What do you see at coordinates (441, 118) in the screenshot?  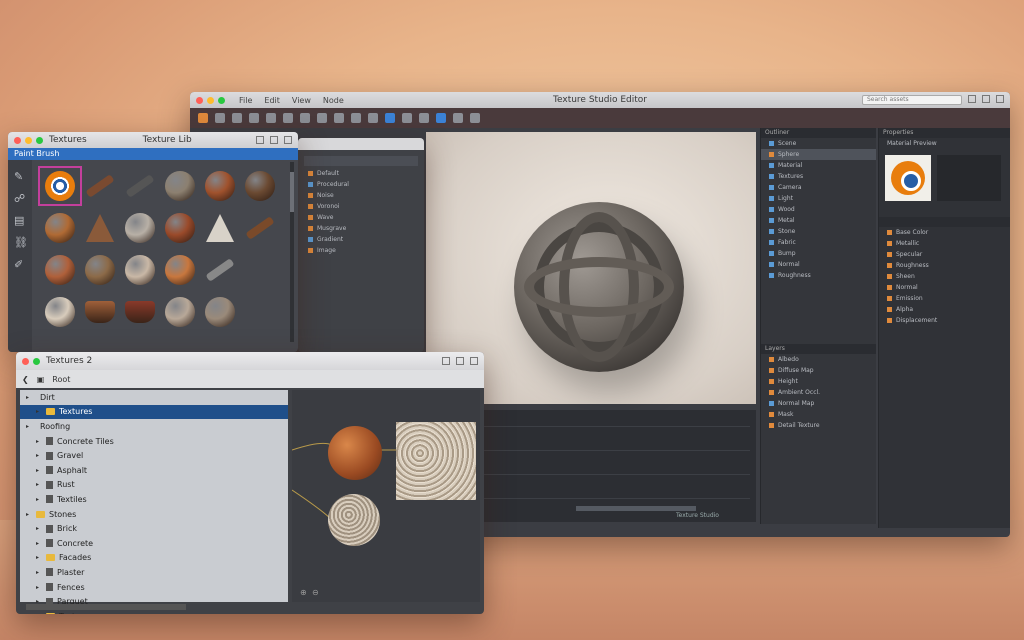 I see `render-icon` at bounding box center [441, 118].